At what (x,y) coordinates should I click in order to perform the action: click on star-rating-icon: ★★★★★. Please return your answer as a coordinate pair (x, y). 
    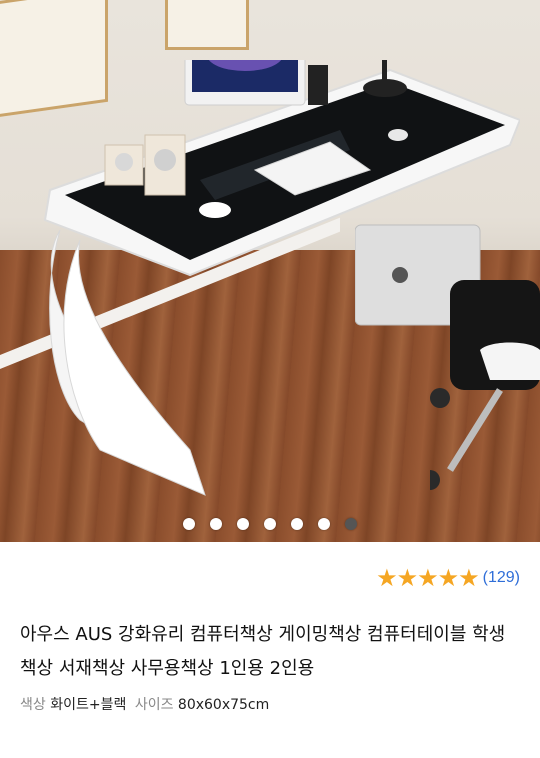
    Looking at the image, I should click on (428, 578).